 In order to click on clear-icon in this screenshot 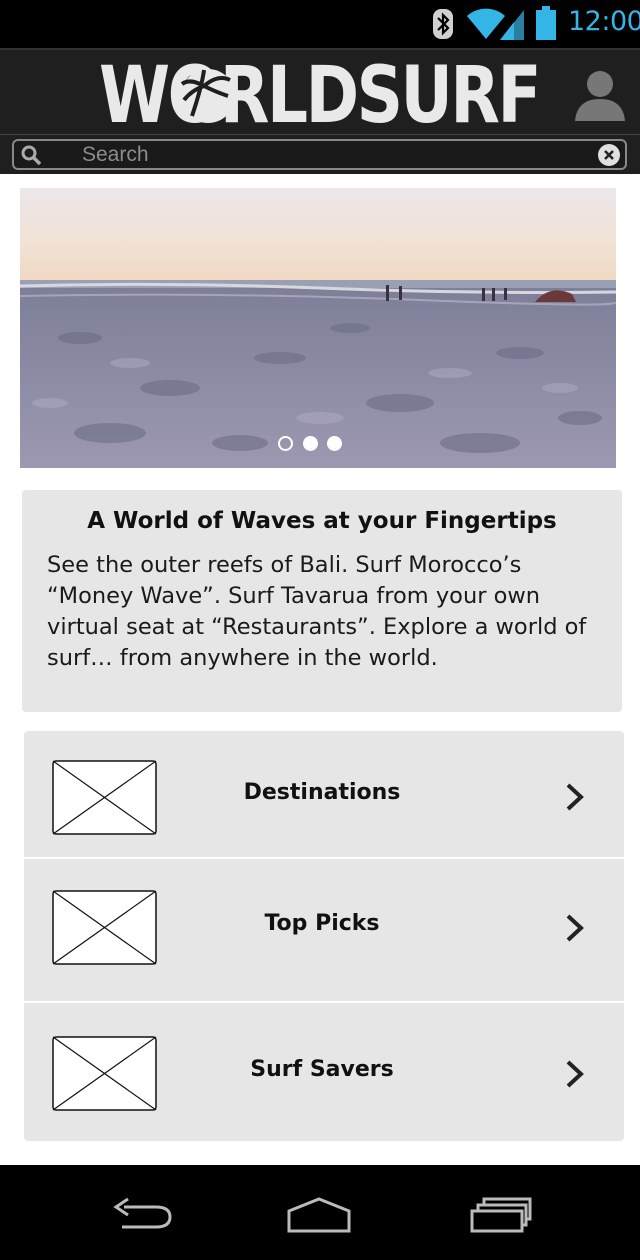, I will do `click(609, 155)`.